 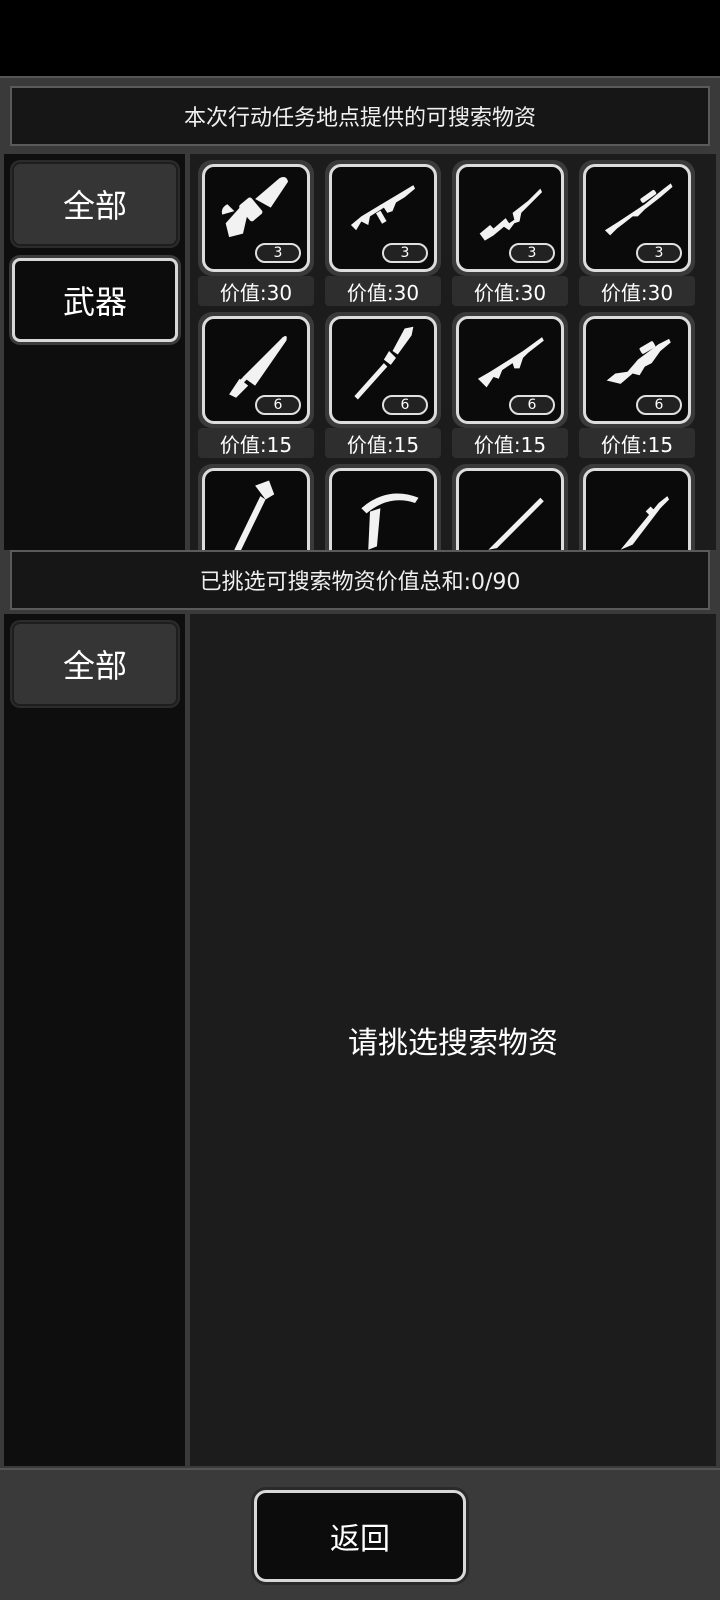 What do you see at coordinates (360, 580) in the screenshot?
I see `selected-value-header: 已挑选可搜索物资价值总和:0/90` at bounding box center [360, 580].